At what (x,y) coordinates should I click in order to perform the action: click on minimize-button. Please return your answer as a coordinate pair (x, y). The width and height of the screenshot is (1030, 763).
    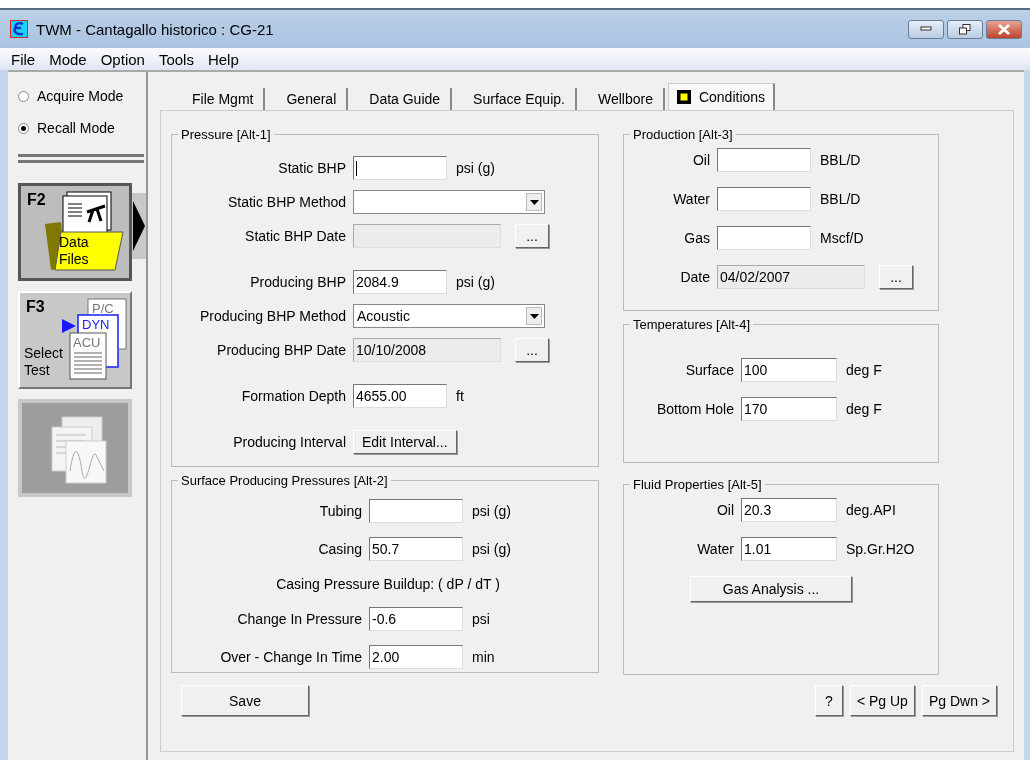
    Looking at the image, I should click on (926, 29).